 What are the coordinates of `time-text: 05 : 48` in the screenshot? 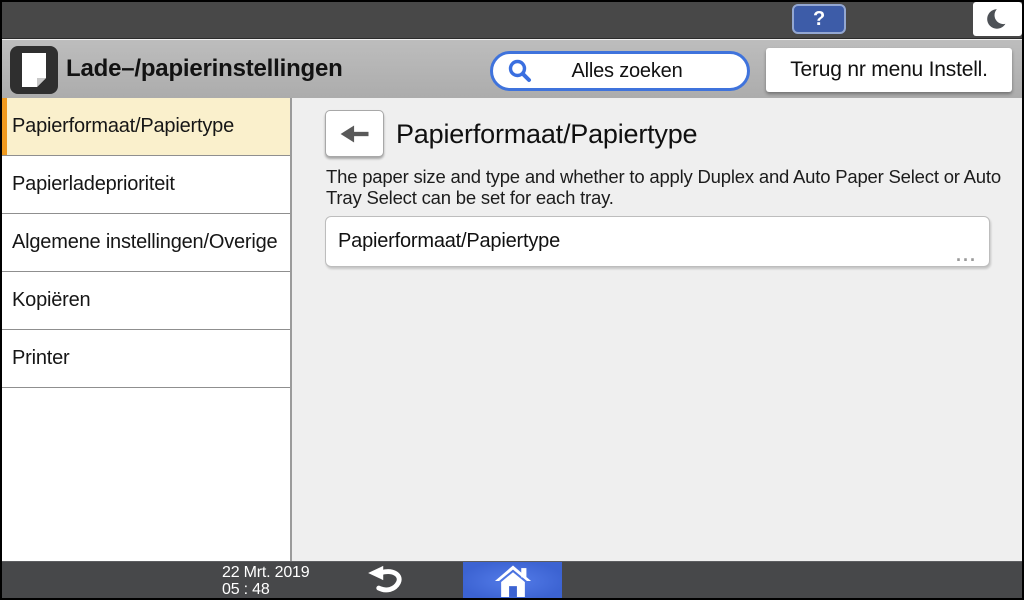 It's located at (246, 589).